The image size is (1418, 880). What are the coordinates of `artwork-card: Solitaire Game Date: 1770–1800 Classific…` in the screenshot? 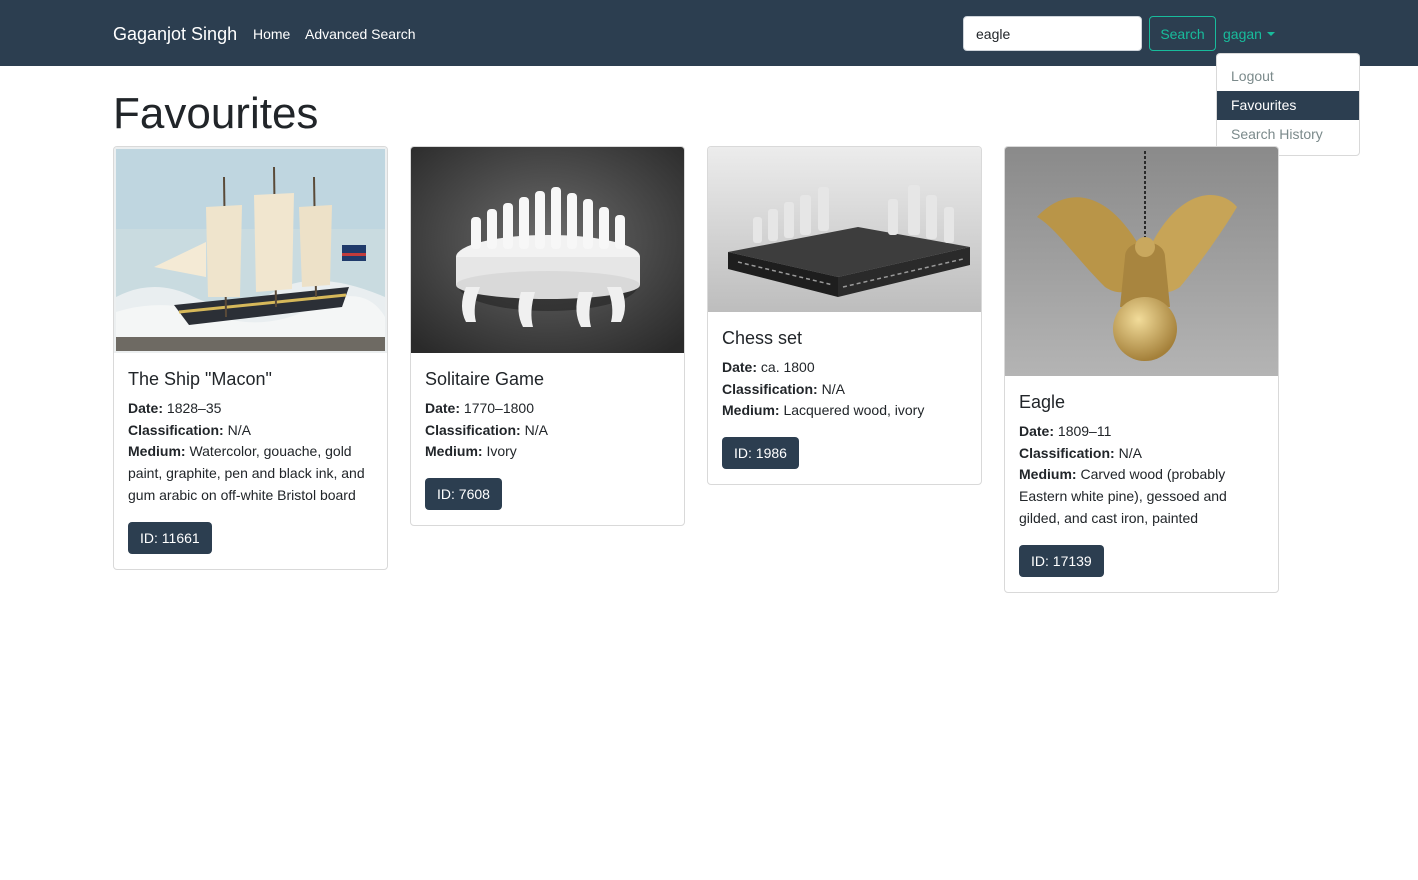 It's located at (547, 336).